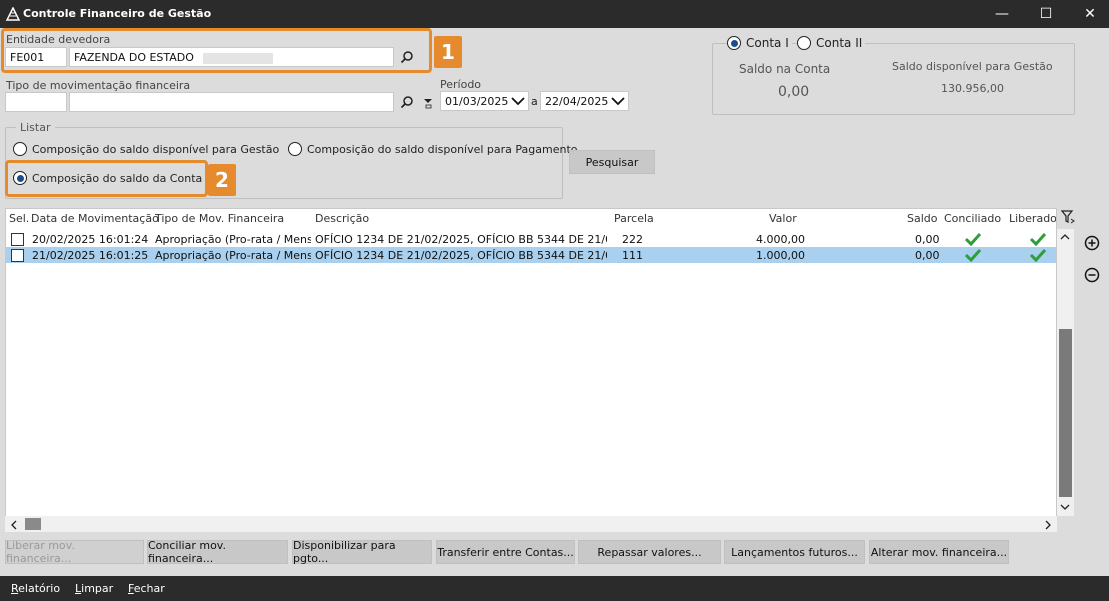  What do you see at coordinates (134, 57) in the screenshot?
I see `entidade-name-value: FAZENDA DO ESTADO` at bounding box center [134, 57].